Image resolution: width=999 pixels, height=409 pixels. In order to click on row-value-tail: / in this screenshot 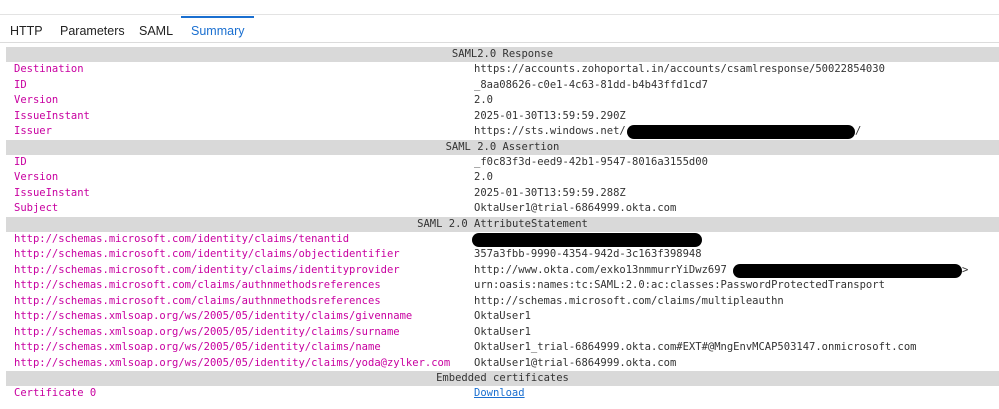, I will do `click(858, 131)`.